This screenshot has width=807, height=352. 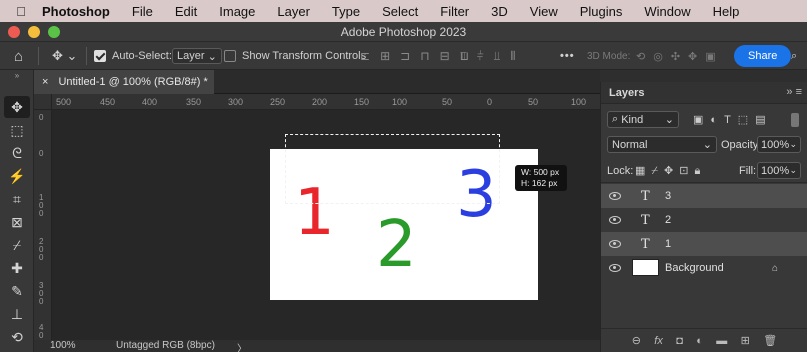 What do you see at coordinates (499, 11) in the screenshot?
I see `menu-3d: 3D` at bounding box center [499, 11].